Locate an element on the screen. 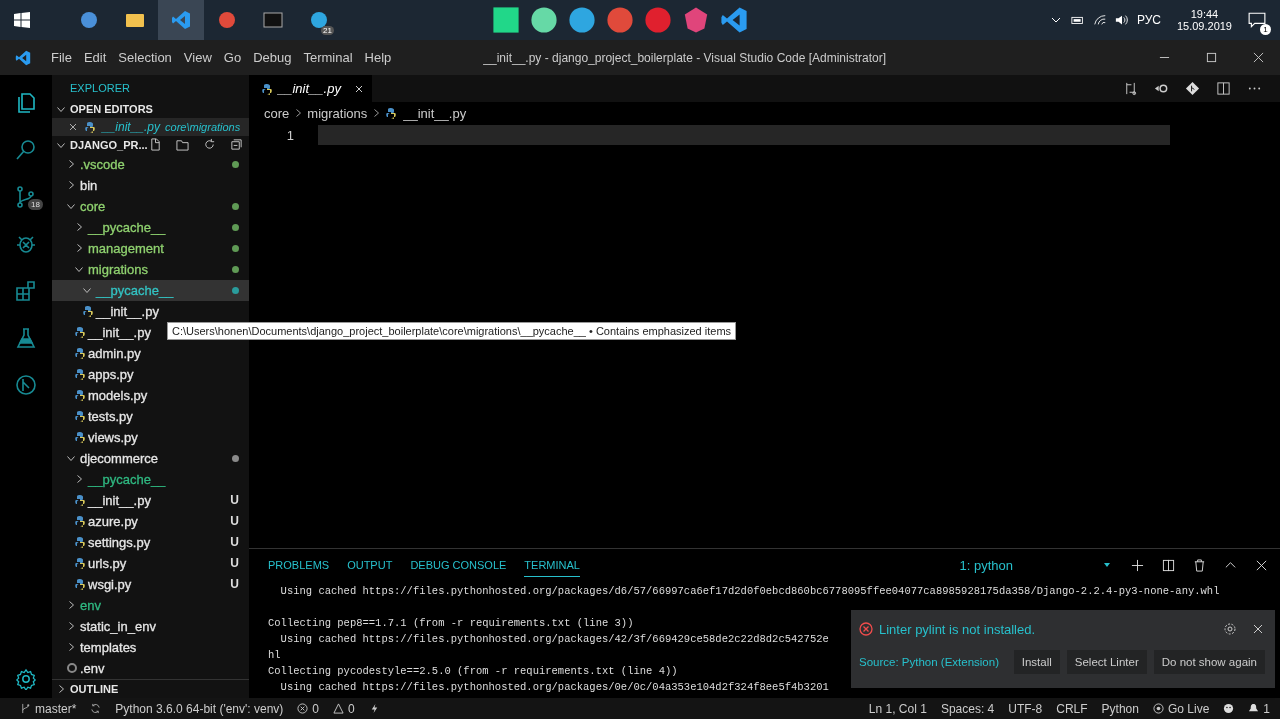 Image resolution: width=1280 pixels, height=719 pixels. panel-tab: TERMINAL is located at coordinates (552, 565).